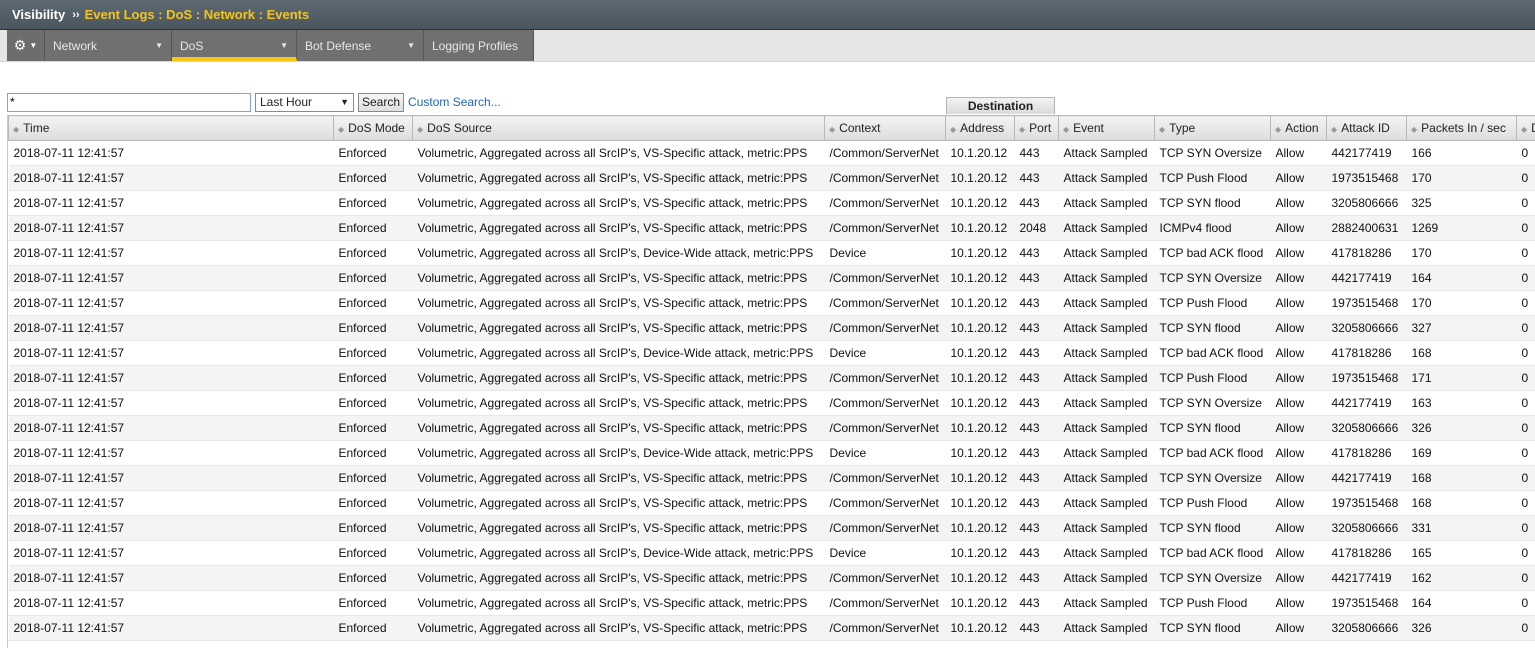  What do you see at coordinates (197, 14) in the screenshot?
I see `breadcrumb: Event Logs : DoS : Network : Events` at bounding box center [197, 14].